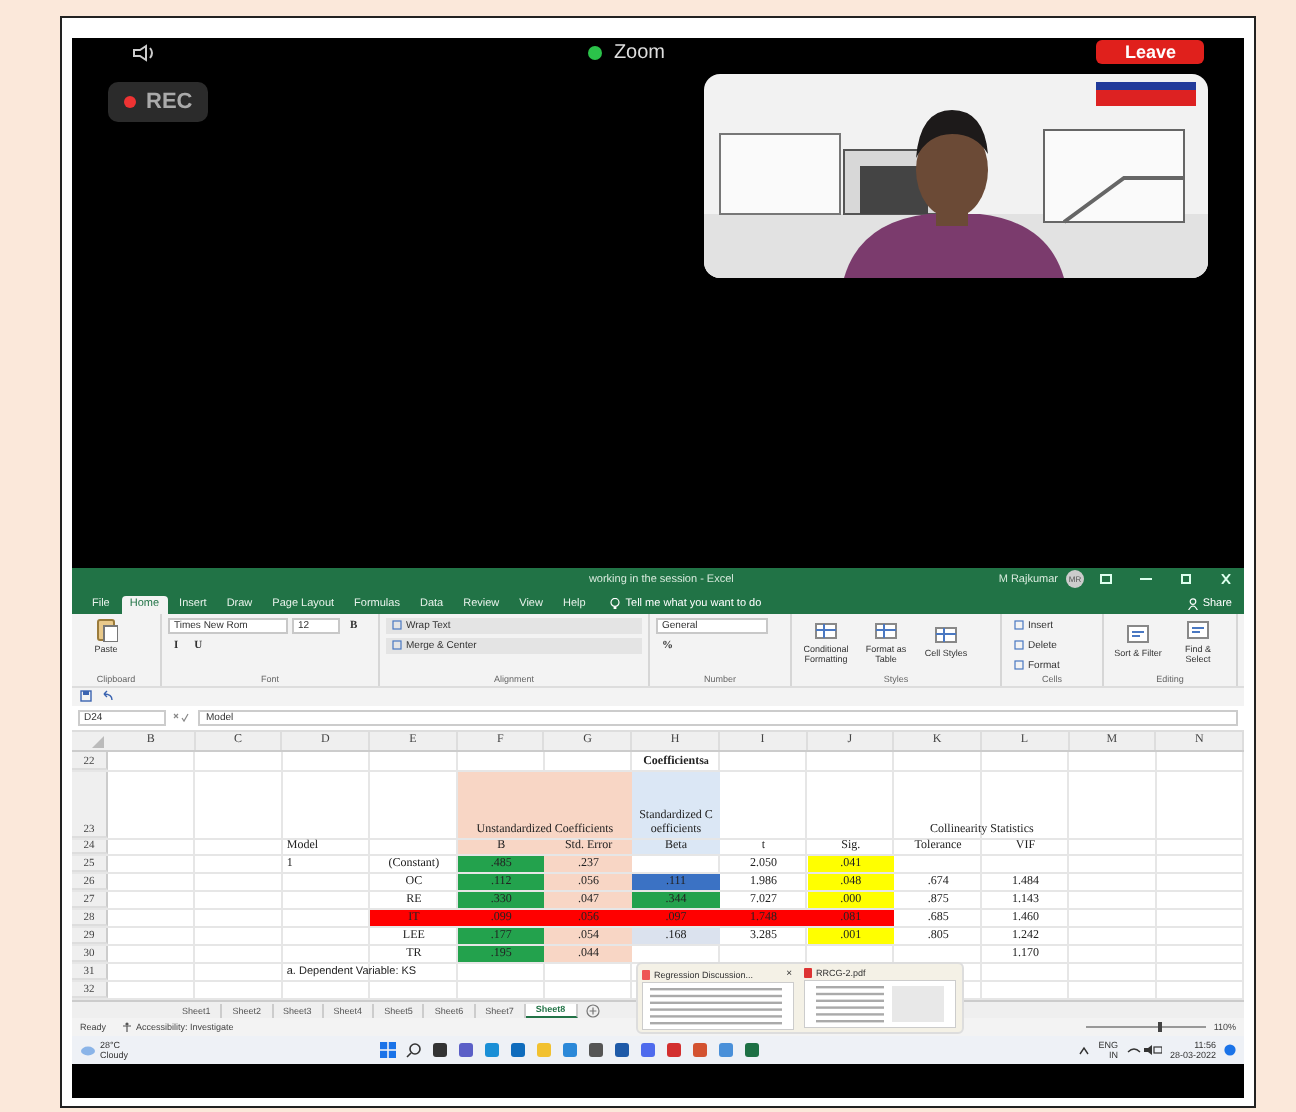 Image resolution: width=1296 pixels, height=1112 pixels. Describe the element at coordinates (594, 52) in the screenshot. I see `status-dot-icon` at that location.